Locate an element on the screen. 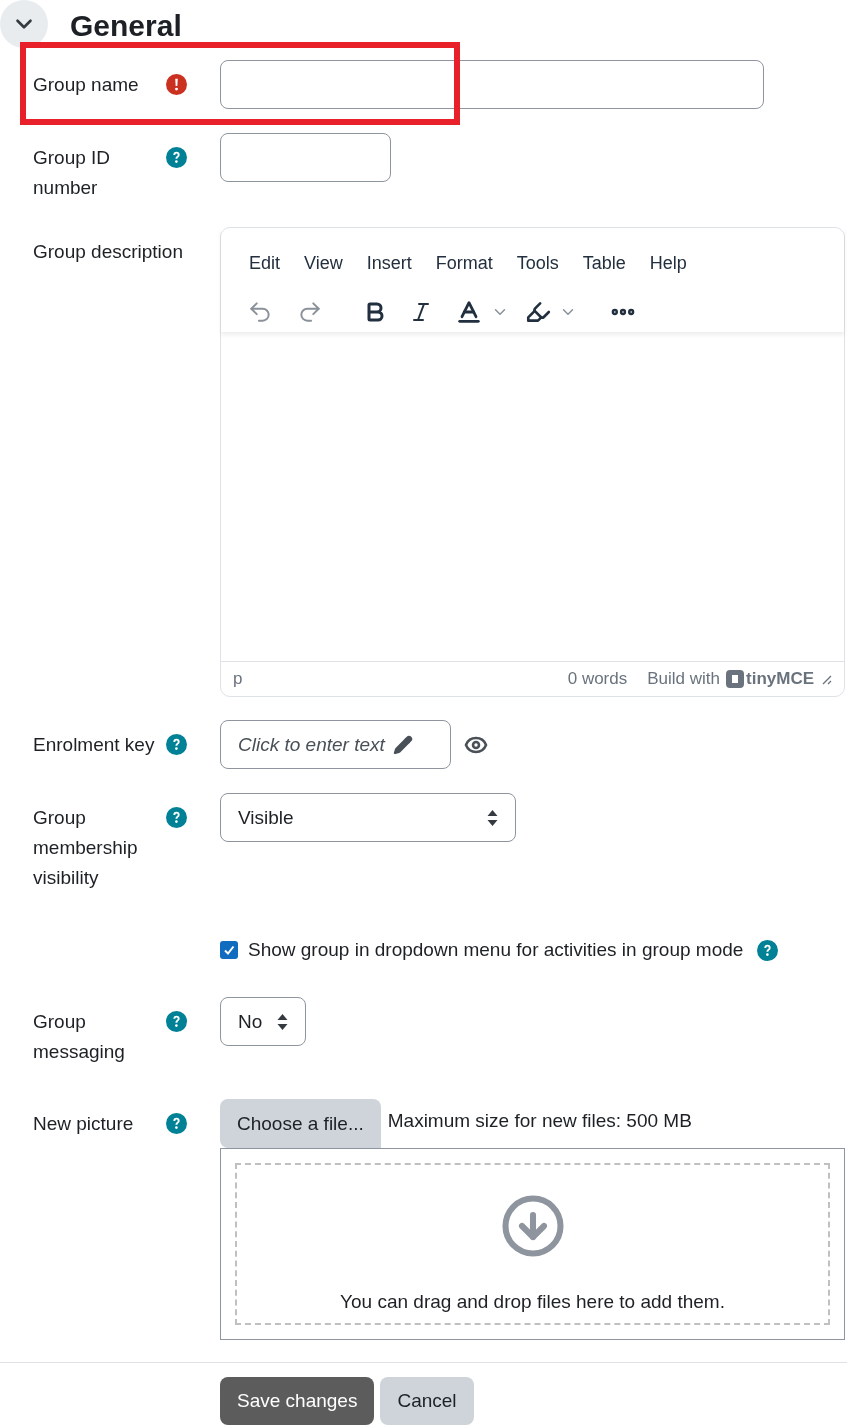 The image size is (847, 1427). menu-item: Help is located at coordinates (668, 263).